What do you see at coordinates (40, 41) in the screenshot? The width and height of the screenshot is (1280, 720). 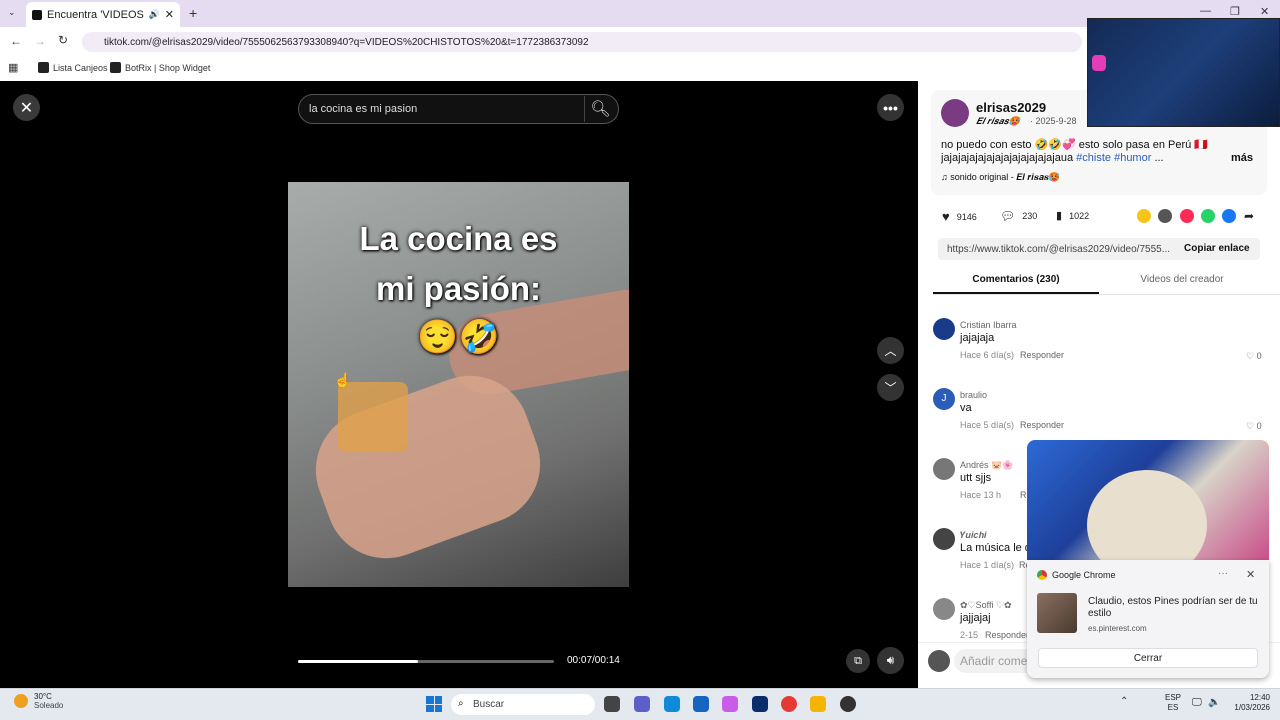 I see `forward-icon: →` at bounding box center [40, 41].